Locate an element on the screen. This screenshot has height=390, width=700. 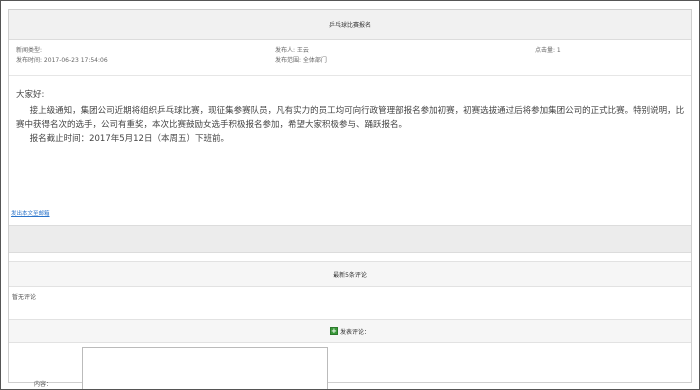
content-label: 内容： is located at coordinates (43, 384).